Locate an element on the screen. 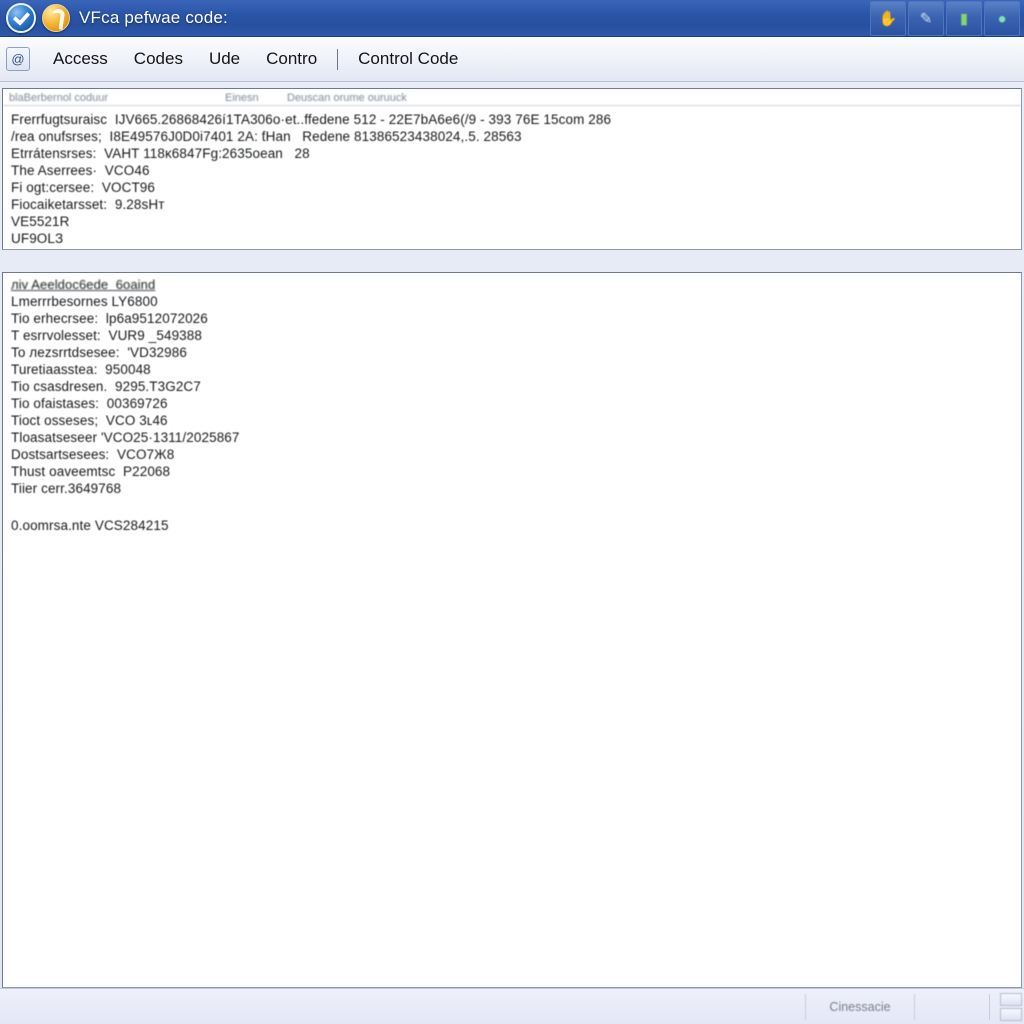  car-icon-button: ▮ is located at coordinates (964, 18).